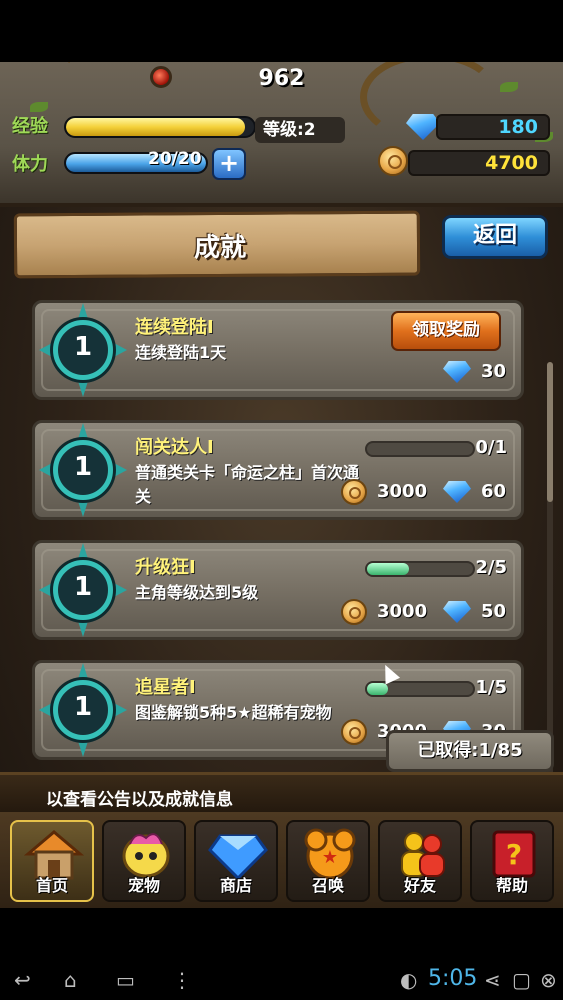 The width and height of the screenshot is (563, 1000). I want to click on system-clock: 5:05, so click(453, 978).